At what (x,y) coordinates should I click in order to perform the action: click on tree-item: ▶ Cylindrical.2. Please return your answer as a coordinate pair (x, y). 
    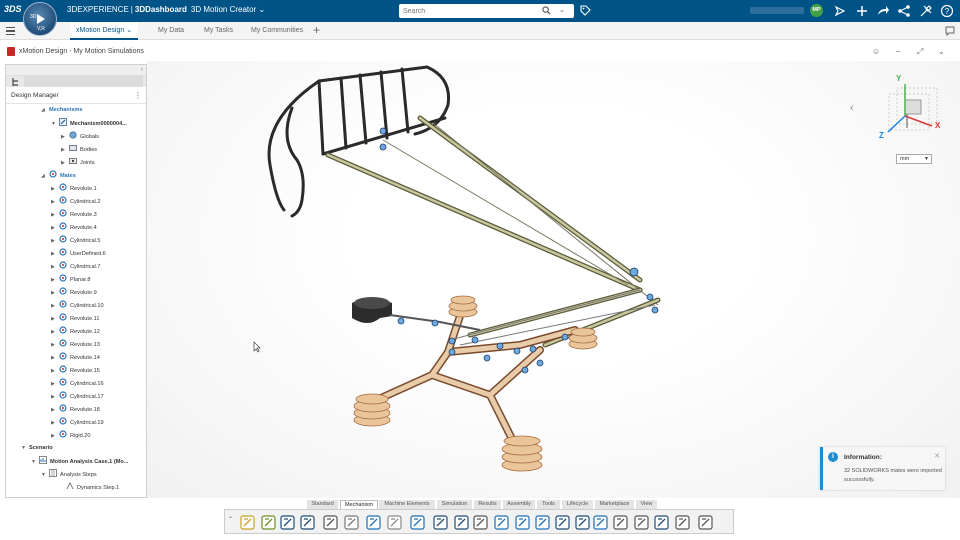
    Looking at the image, I should click on (75, 201).